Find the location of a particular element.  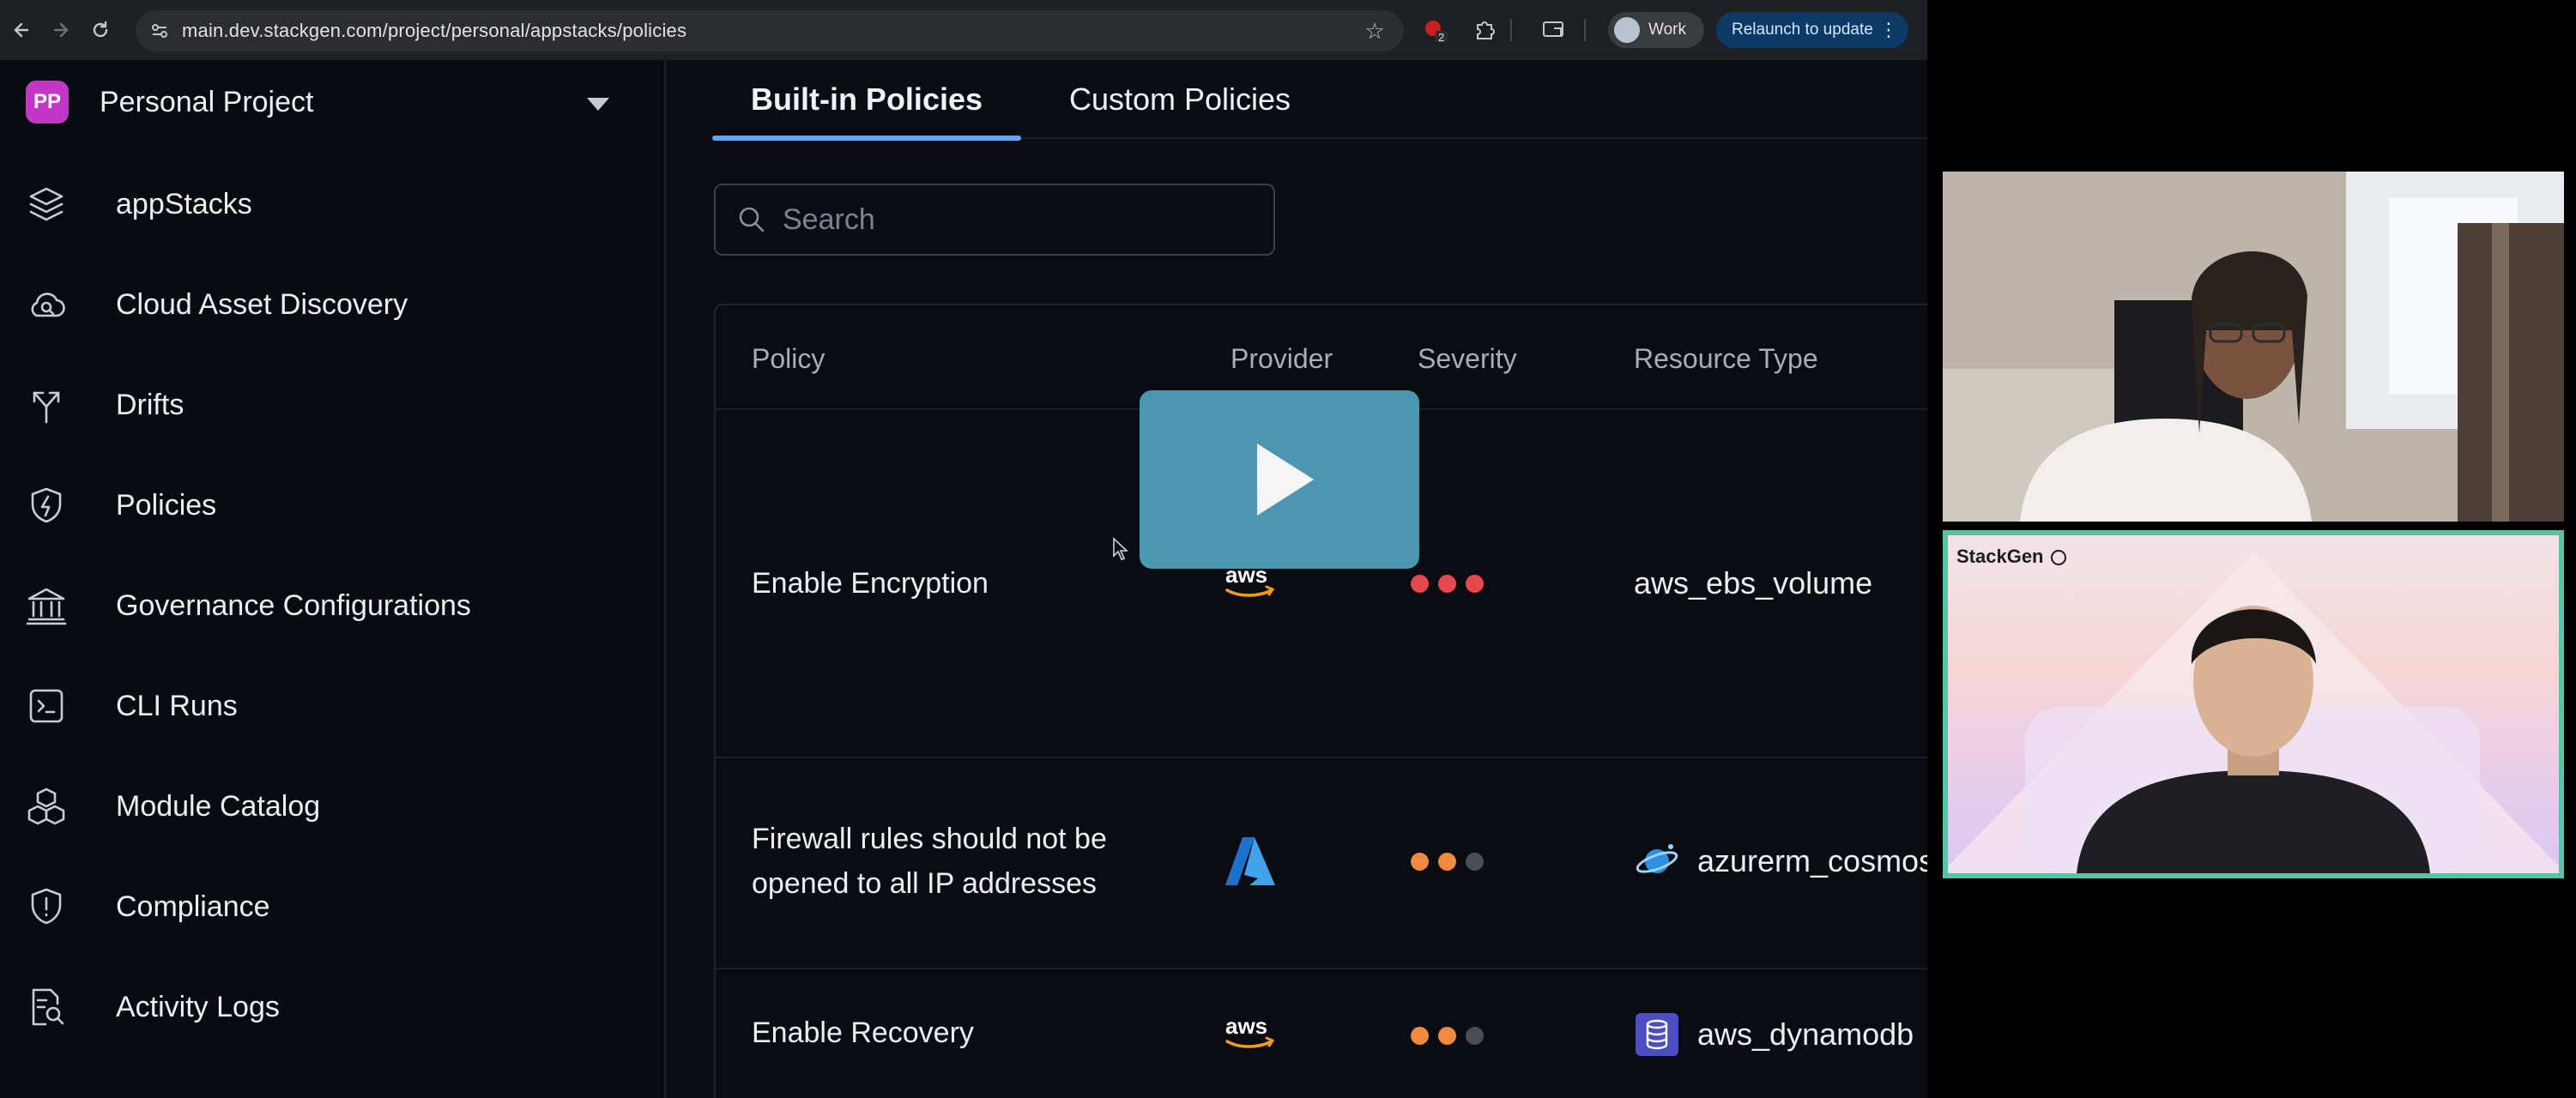

video-play-button is located at coordinates (1279, 479).